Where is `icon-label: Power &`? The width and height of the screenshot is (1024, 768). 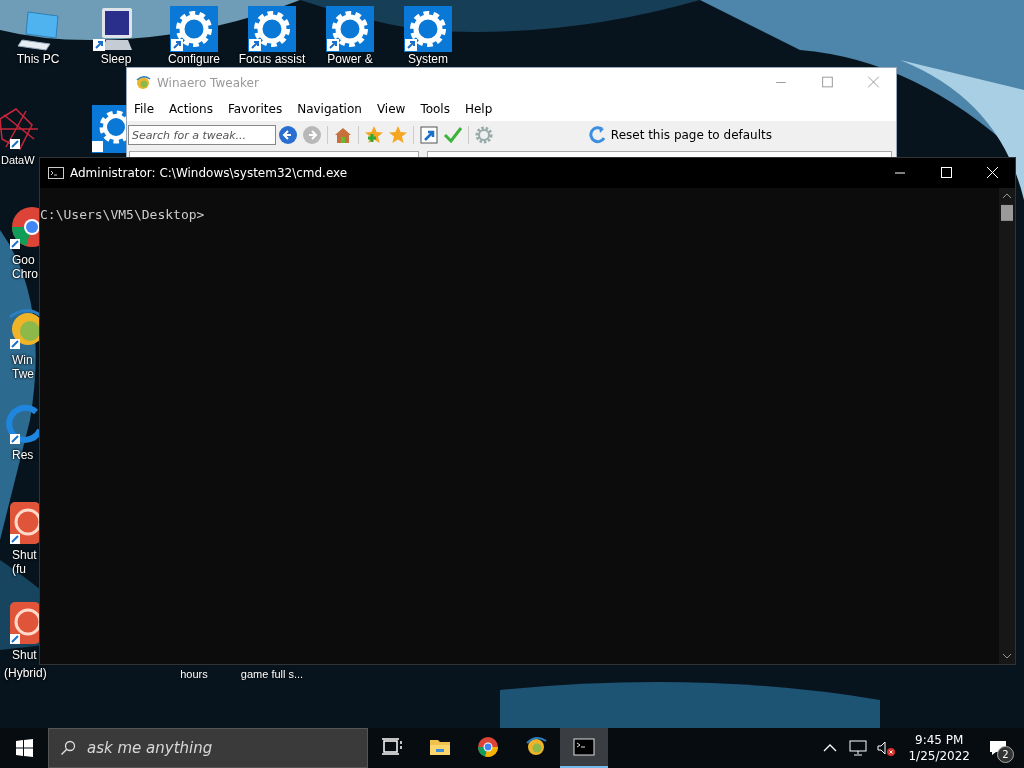
icon-label: Power & is located at coordinates (350, 59).